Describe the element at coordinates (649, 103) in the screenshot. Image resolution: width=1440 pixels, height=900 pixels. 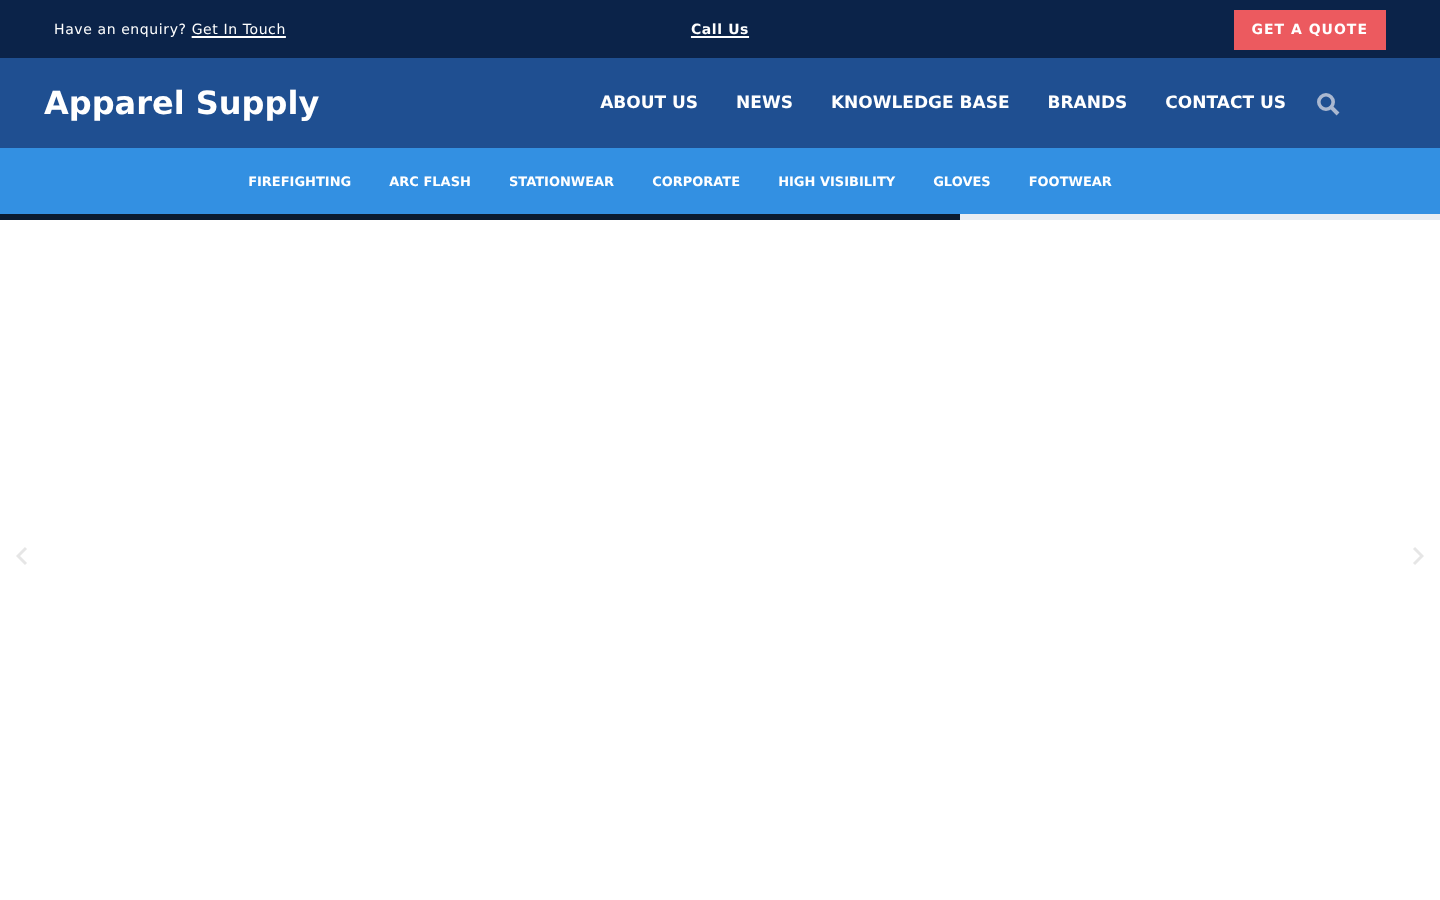
I see `nav-link: ABOUT US` at that location.